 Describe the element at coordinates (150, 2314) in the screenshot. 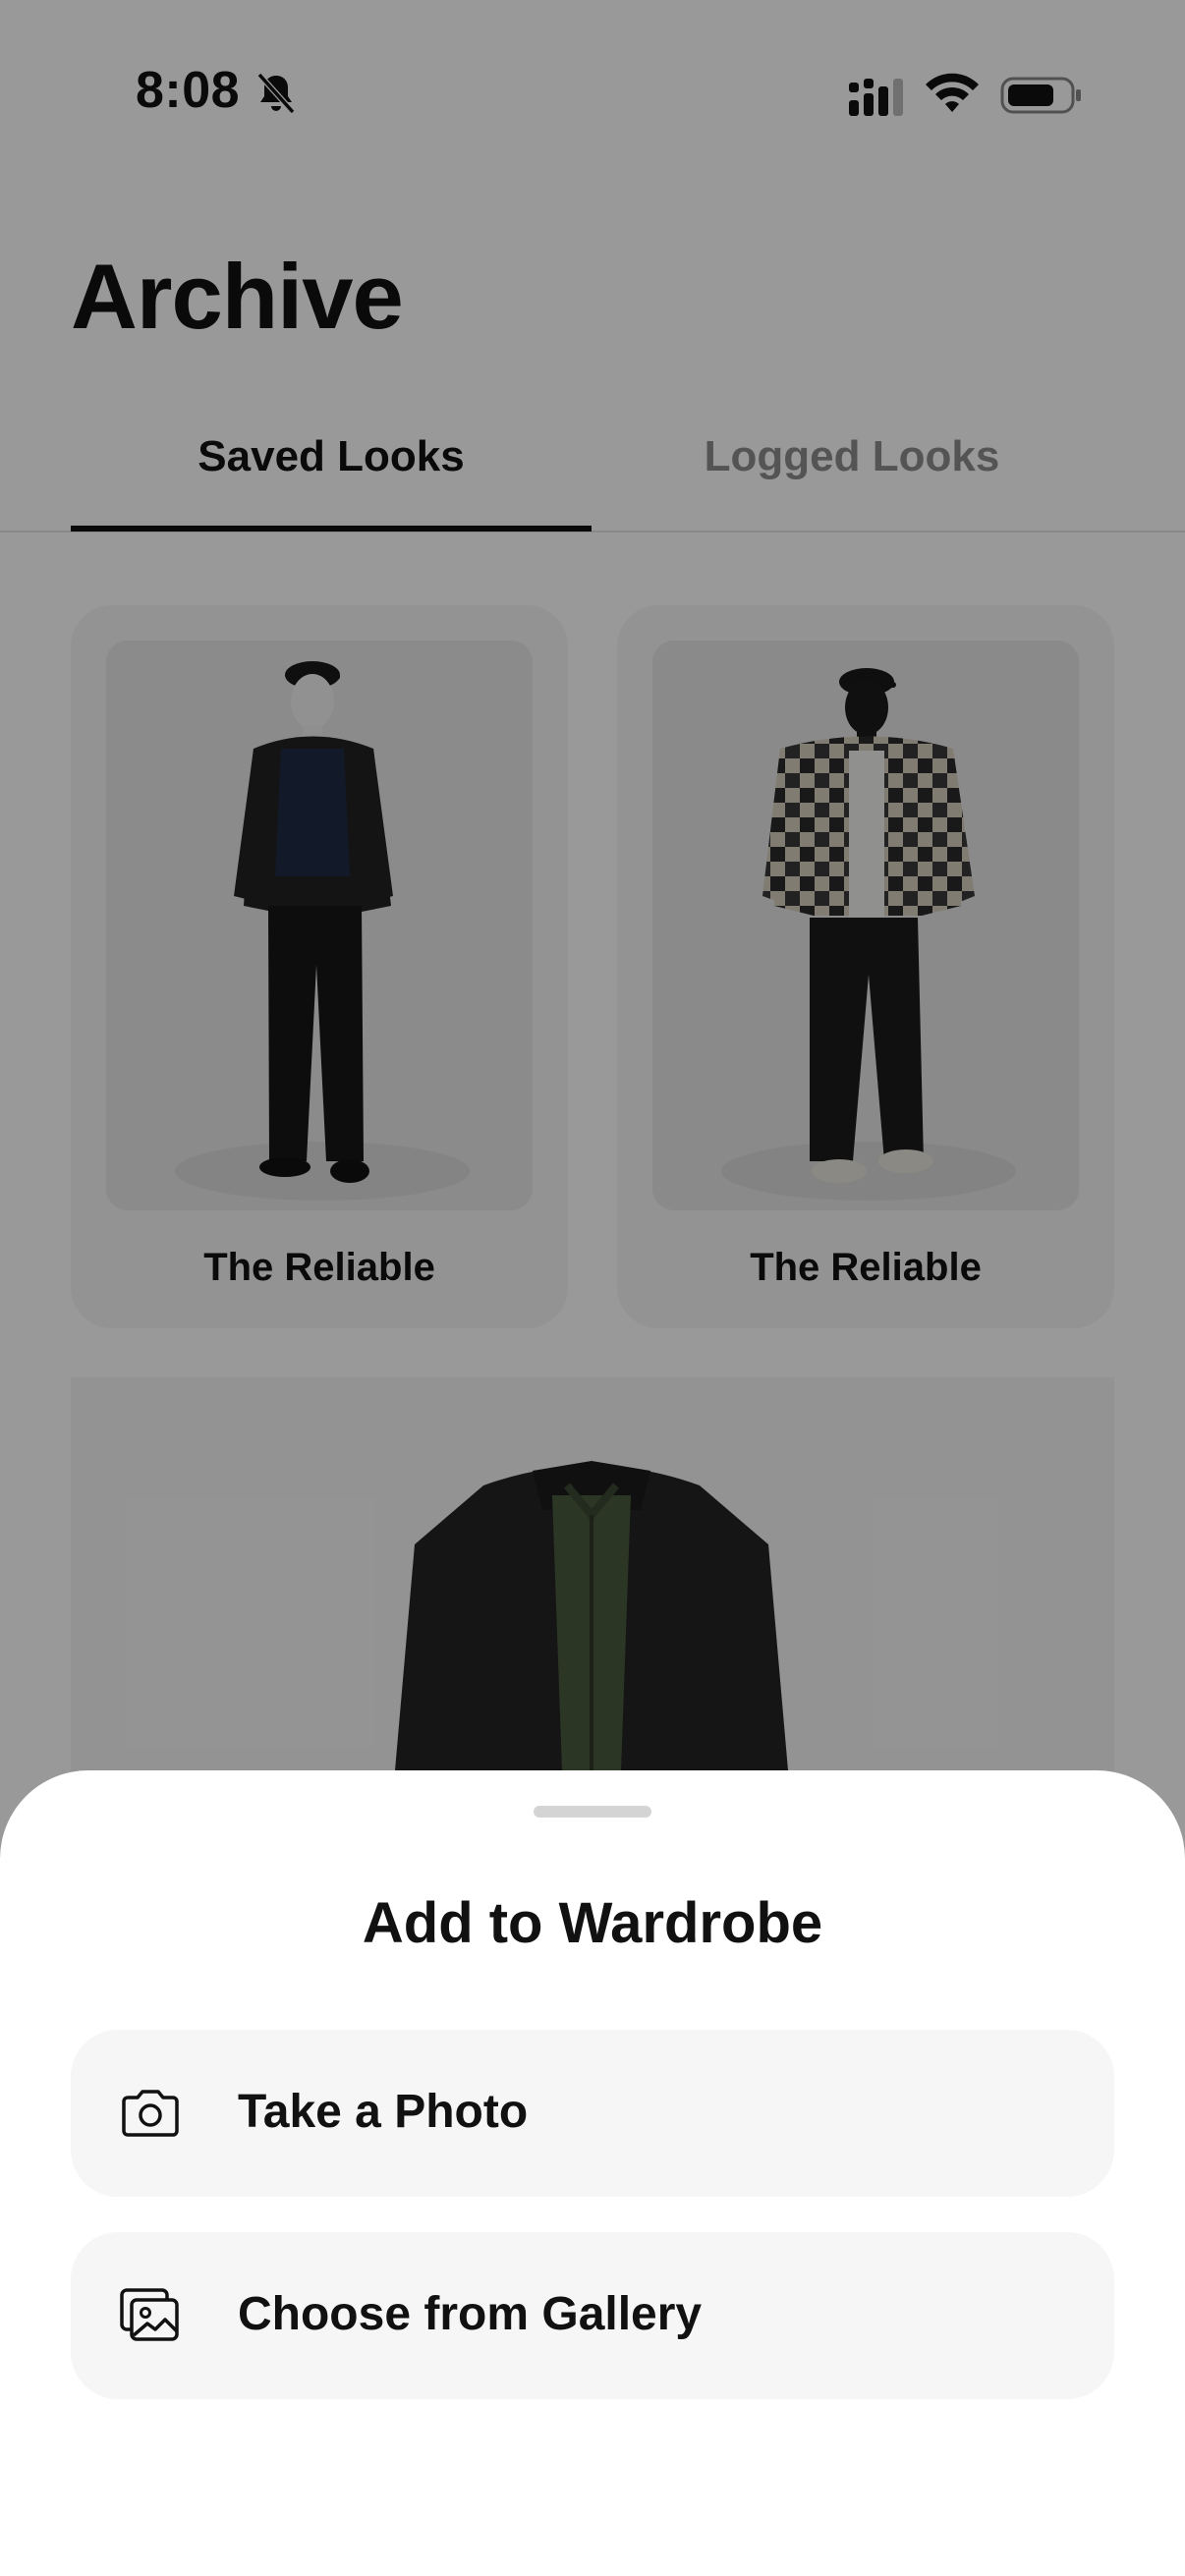

I see `gallery-icon` at that location.